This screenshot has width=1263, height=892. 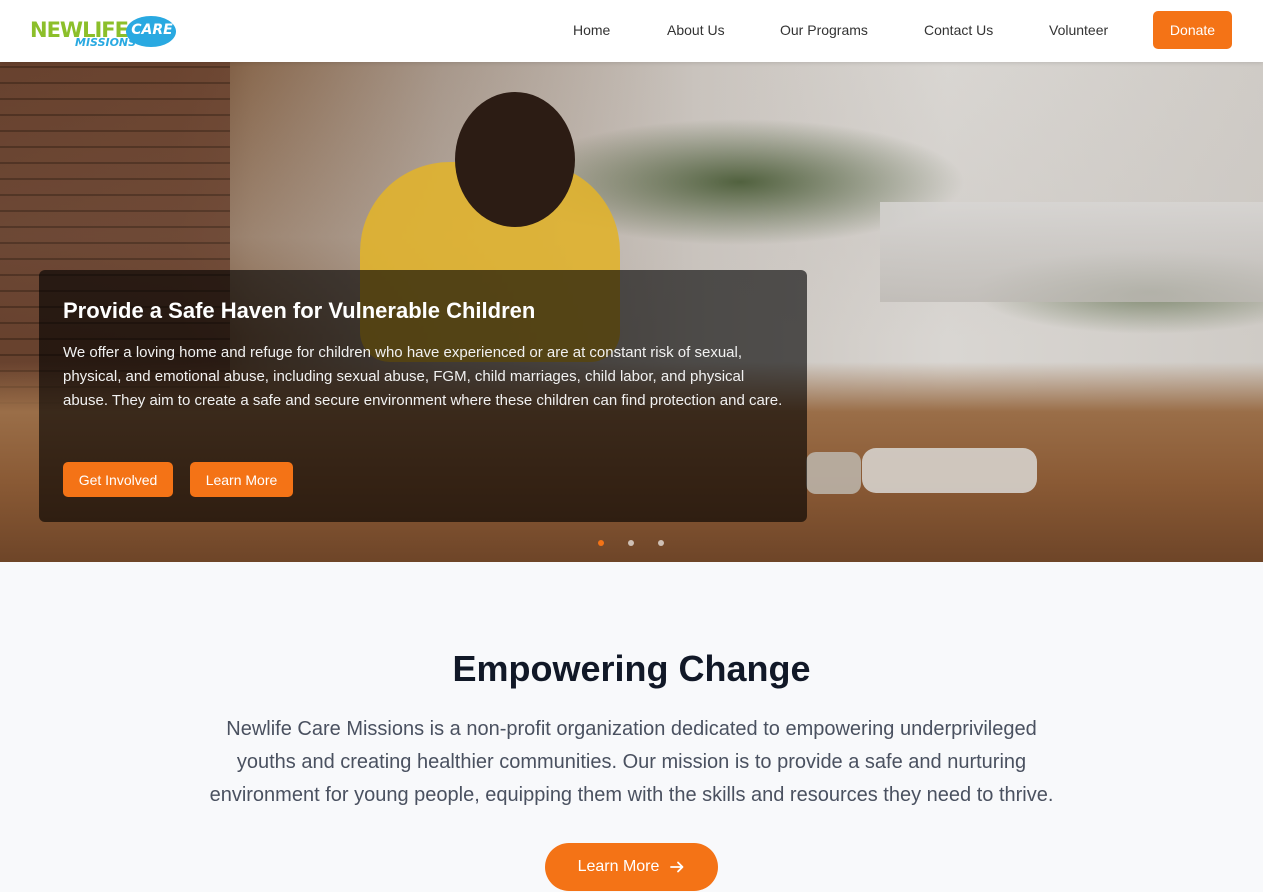 I want to click on logo-missions-text: MISSIONS, so click(x=106, y=42).